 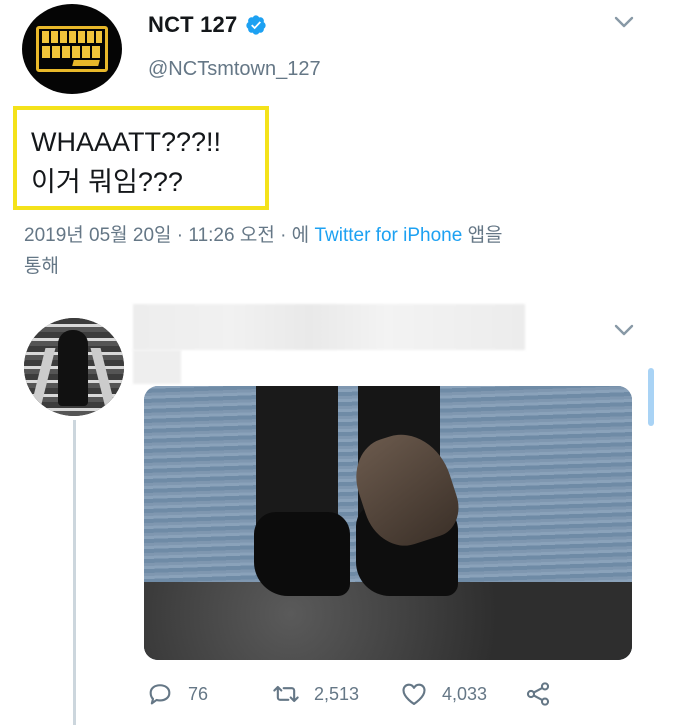 I want to click on author-name-row: NCT 127, so click(x=207, y=25).